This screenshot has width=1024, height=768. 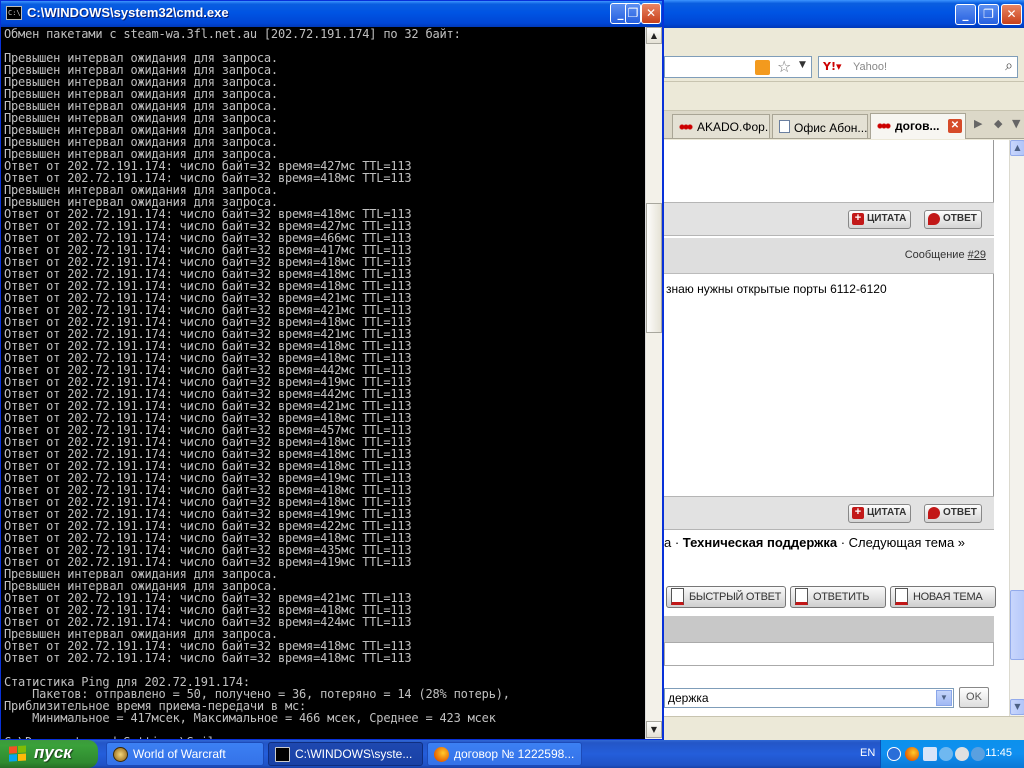 I want to click on forum-jump-select: держка ▼, so click(x=809, y=698).